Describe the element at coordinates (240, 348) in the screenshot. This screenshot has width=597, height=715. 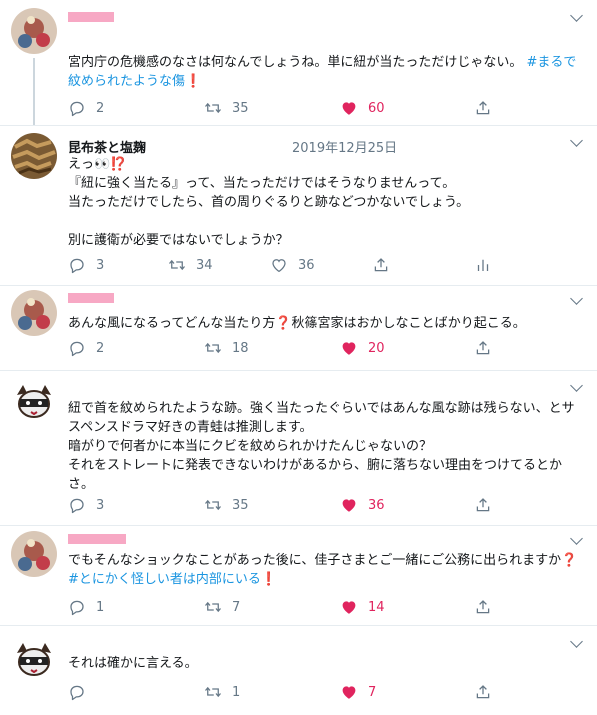
I see `retweet-count: 18` at that location.